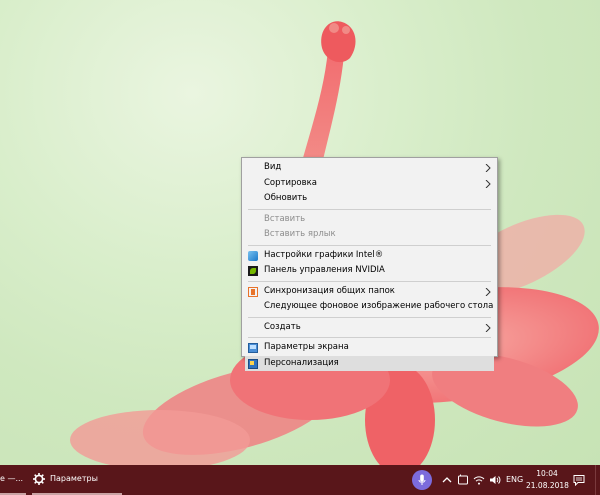  Describe the element at coordinates (282, 326) in the screenshot. I see `menu-item-label: Создать` at that location.